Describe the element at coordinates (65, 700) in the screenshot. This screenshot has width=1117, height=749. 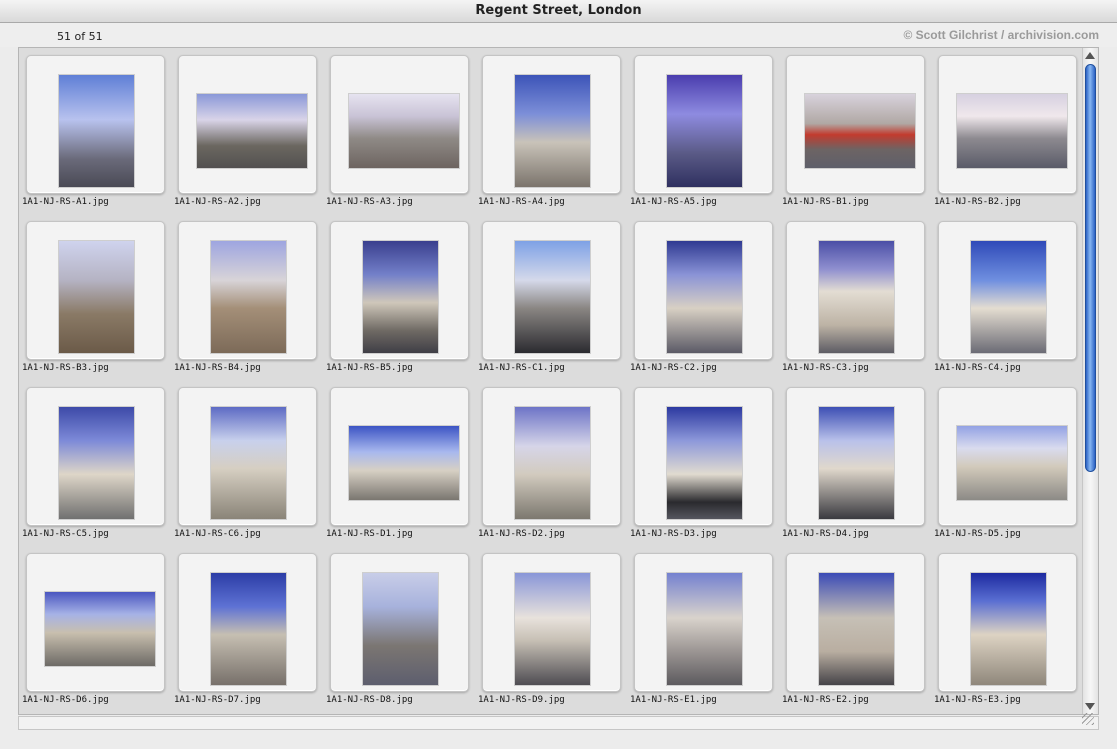
I see `thumbnail-filename: 1A1-NJ-RS-D6.jpg` at that location.